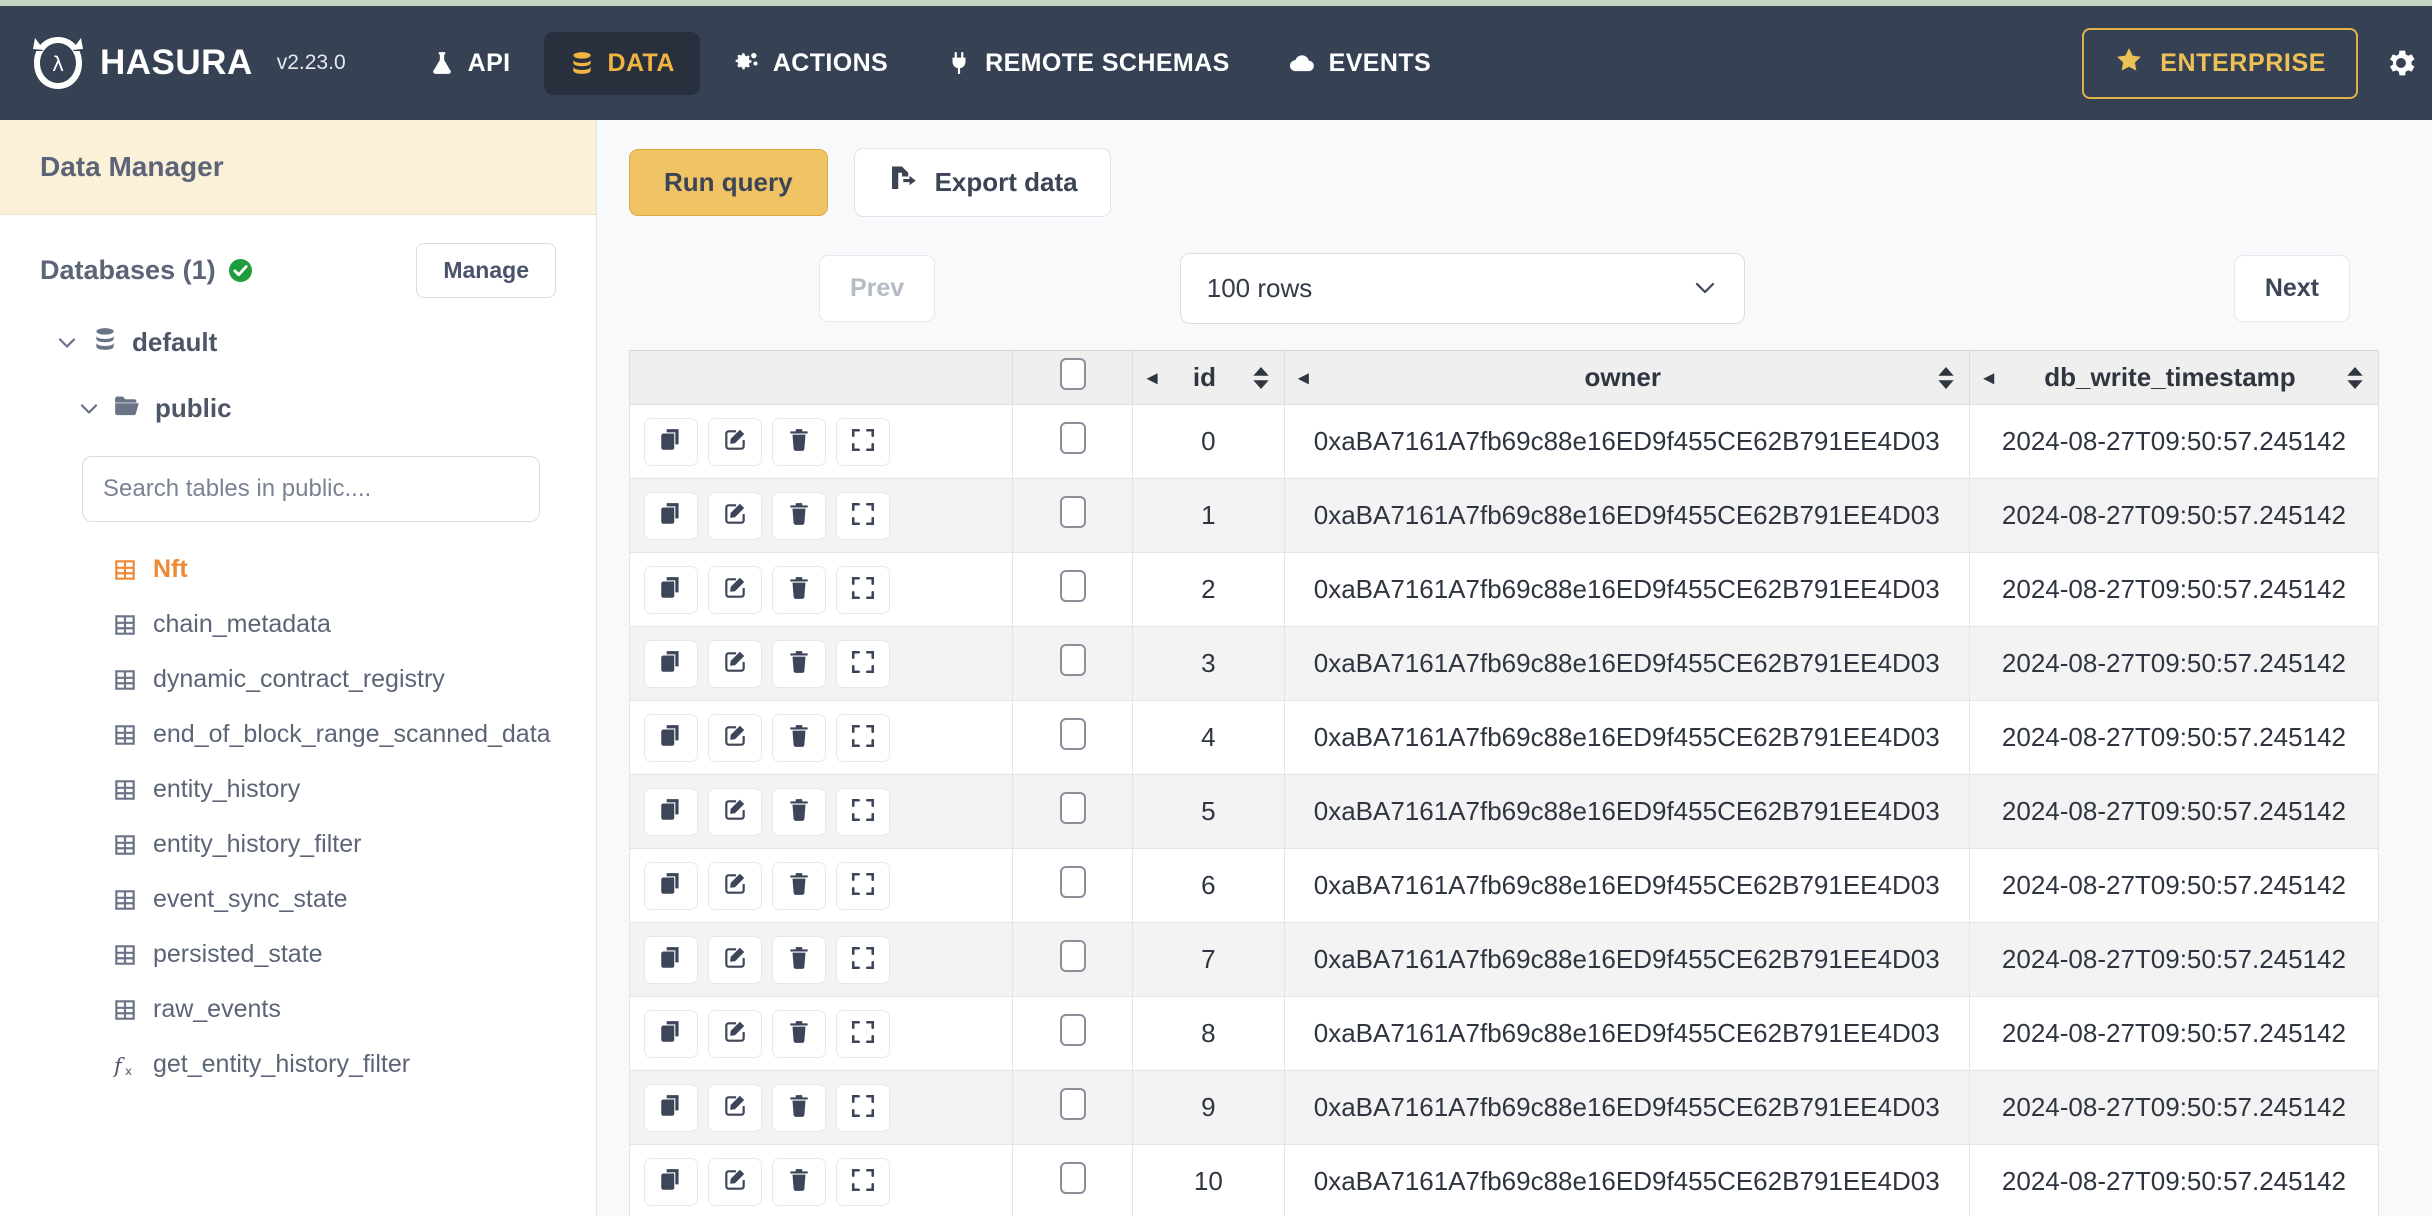 This screenshot has height=1216, width=2432. Describe the element at coordinates (298, 1064) in the screenshot. I see `table-item-get-entity-history-filter: f x get_entity_history_filter` at that location.